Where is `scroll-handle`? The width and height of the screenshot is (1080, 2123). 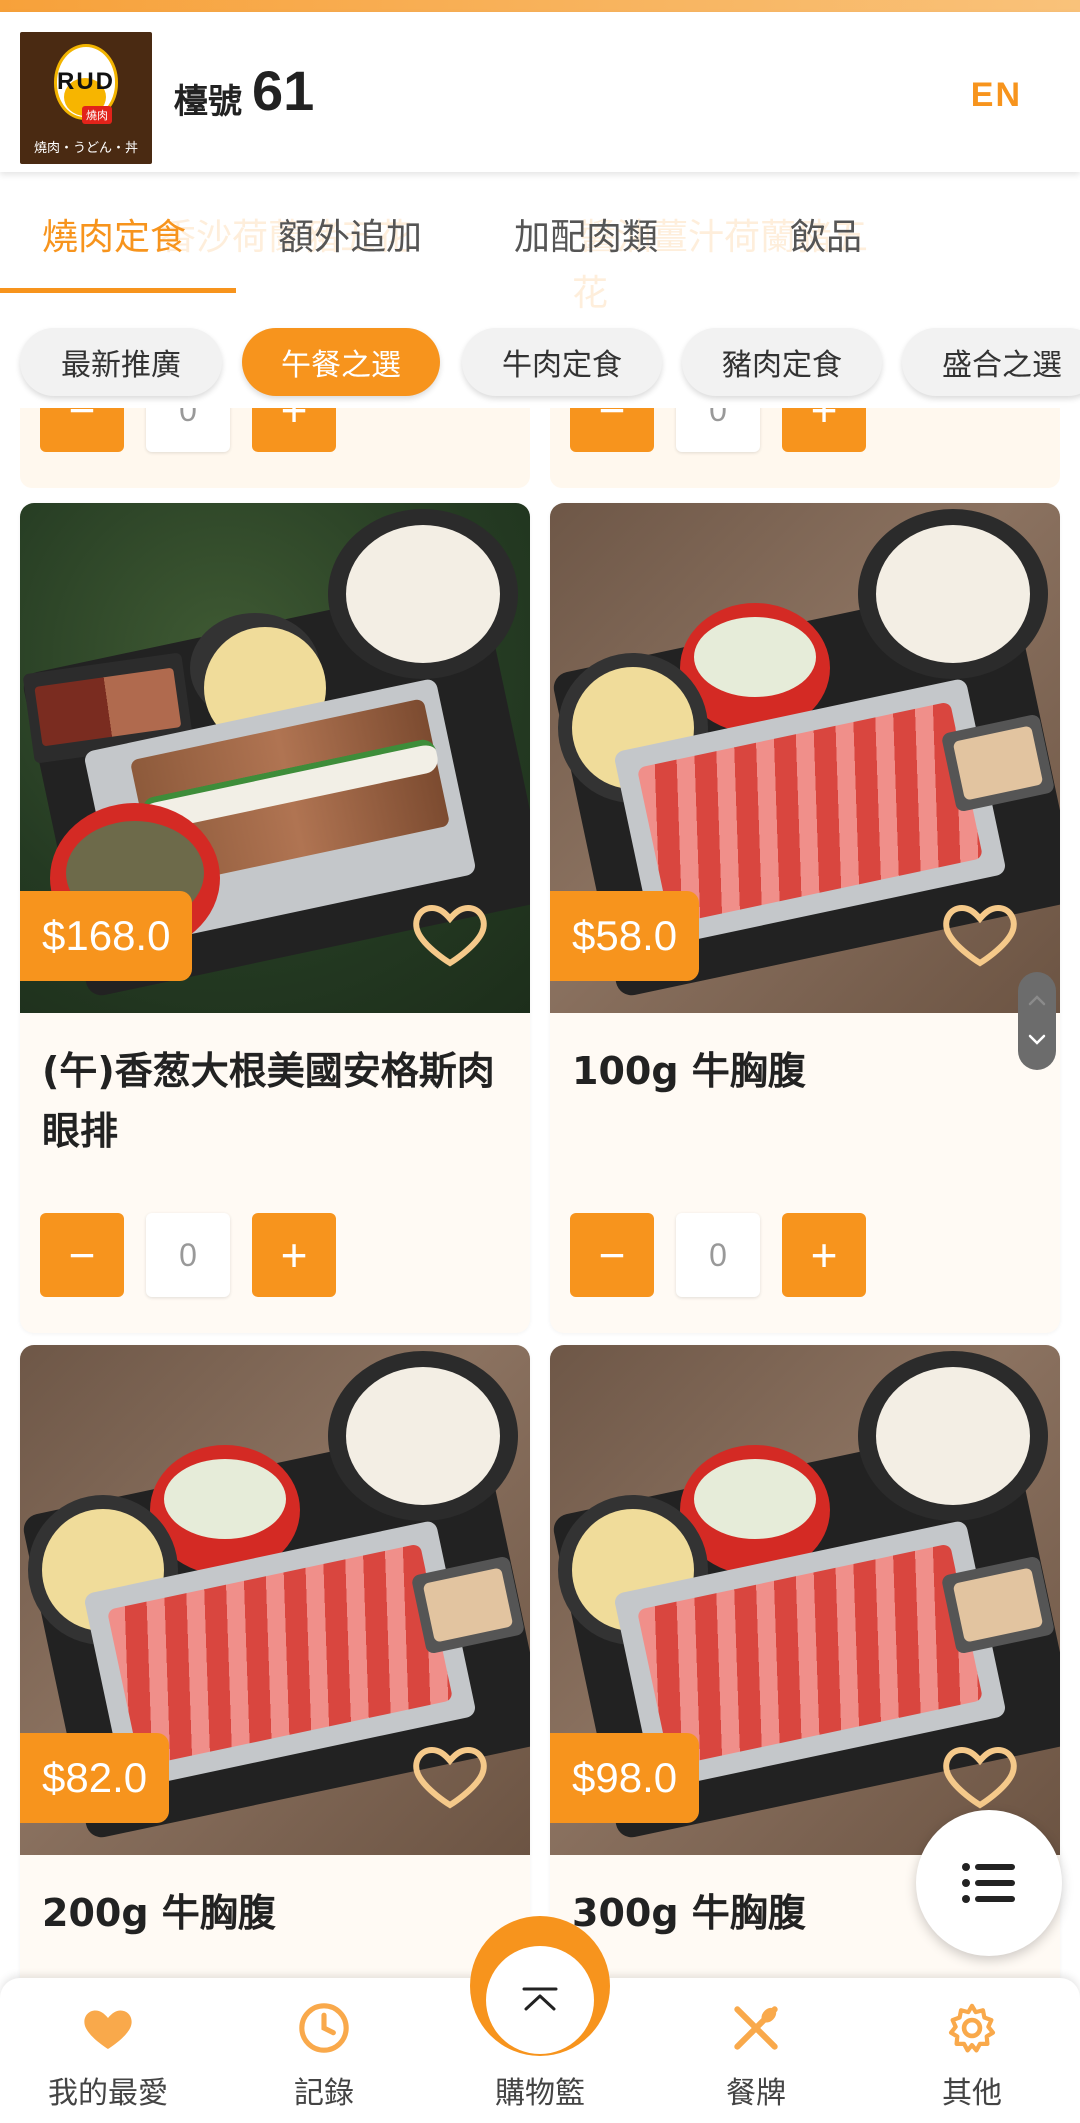 scroll-handle is located at coordinates (1037, 1021).